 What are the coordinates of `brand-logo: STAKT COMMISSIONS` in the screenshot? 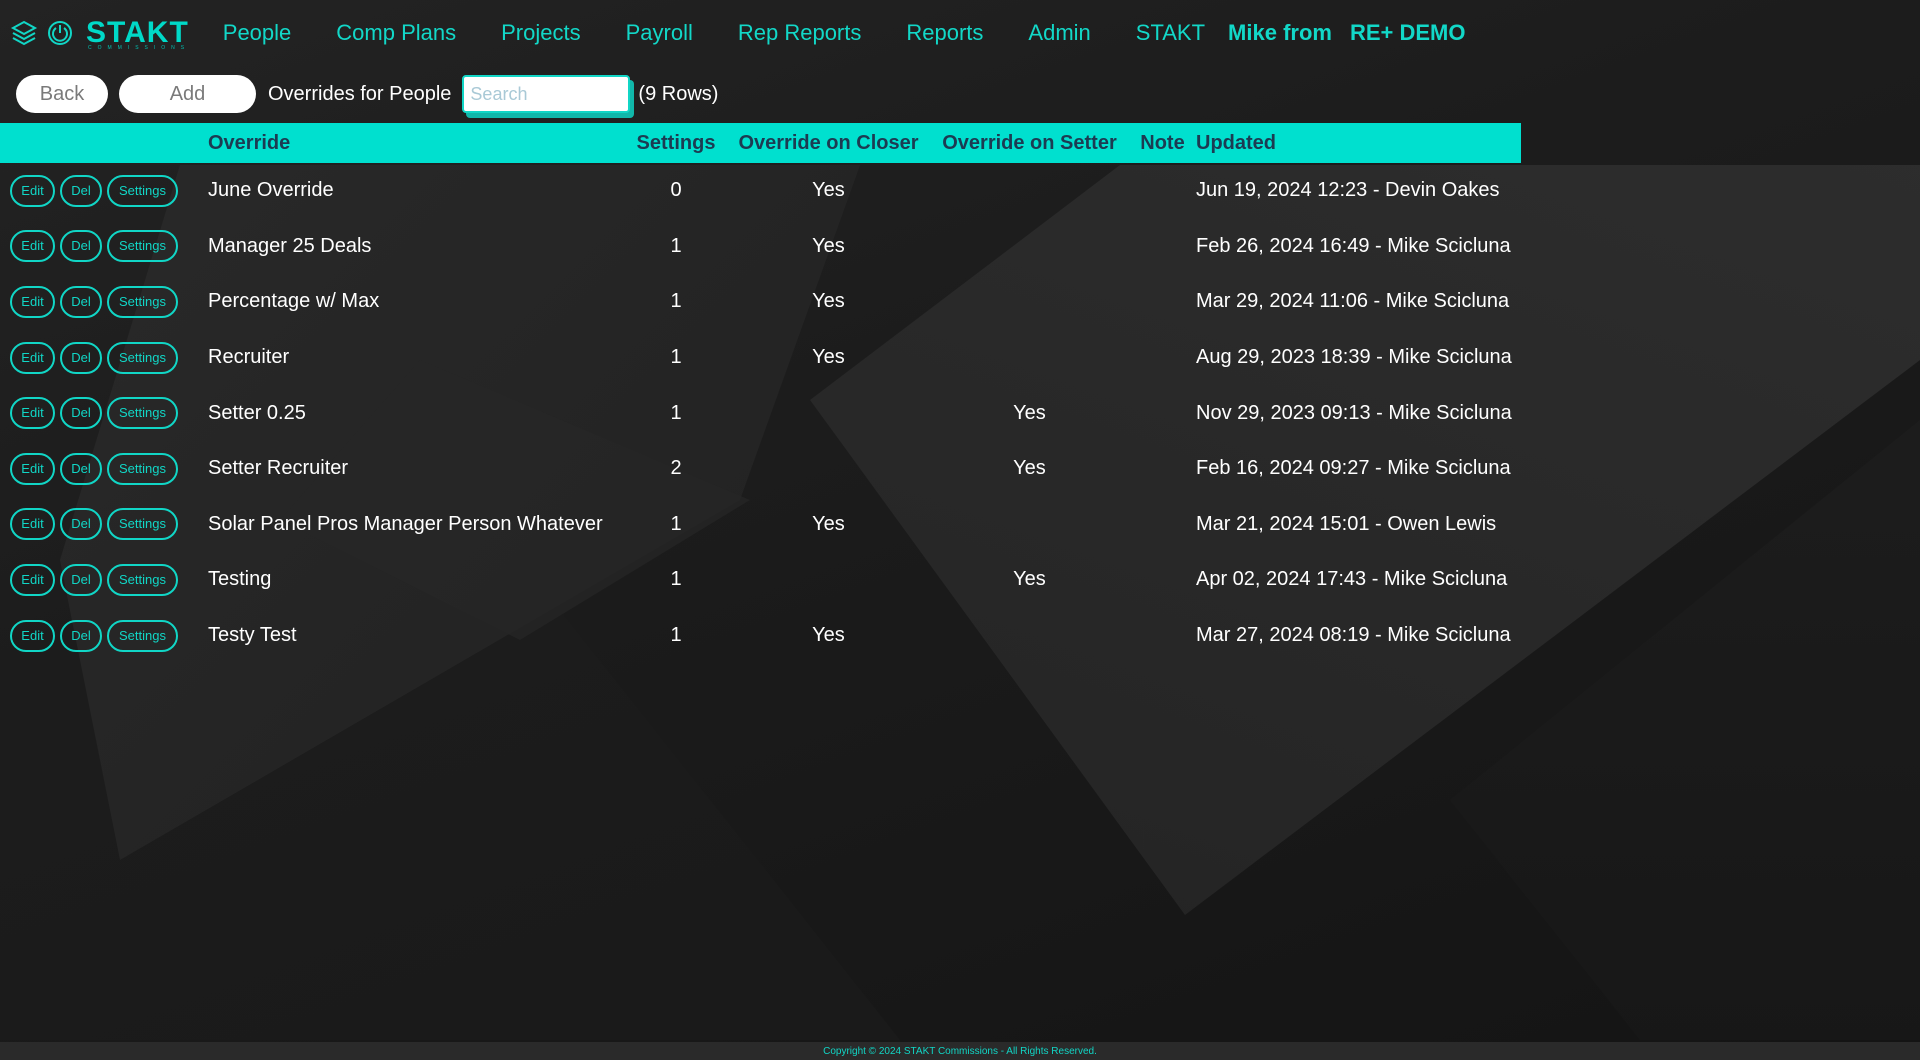 It's located at (138, 34).